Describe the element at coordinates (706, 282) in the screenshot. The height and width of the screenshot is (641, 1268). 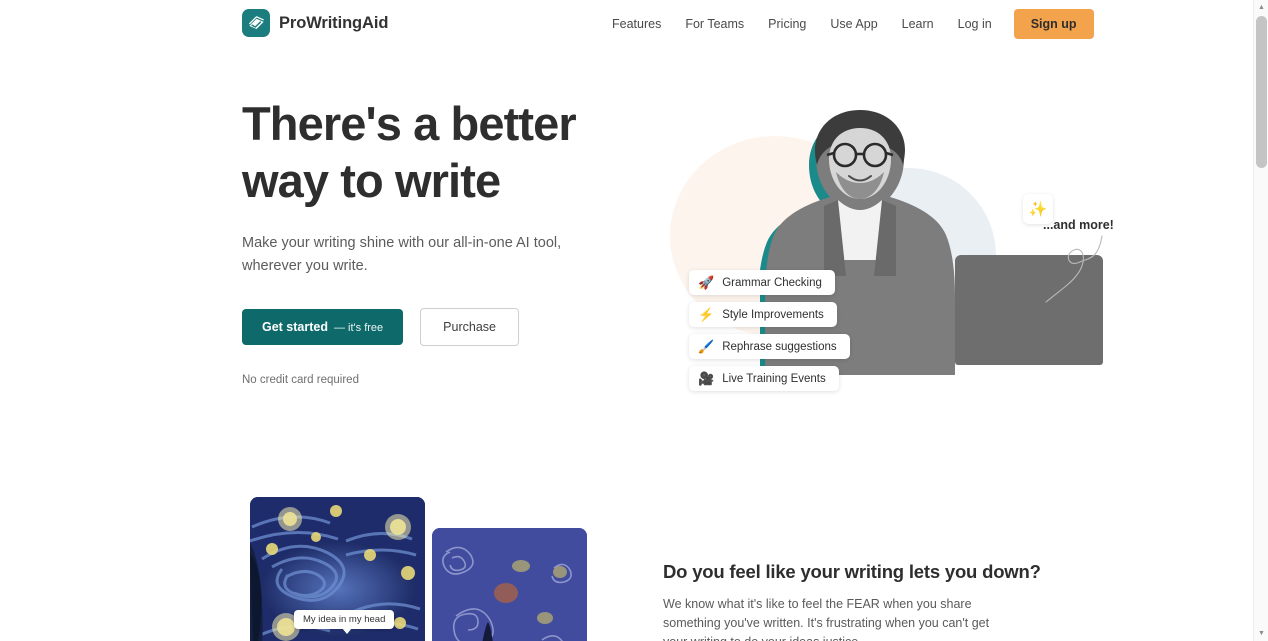
I see `rocket-icon: 🚀` at that location.